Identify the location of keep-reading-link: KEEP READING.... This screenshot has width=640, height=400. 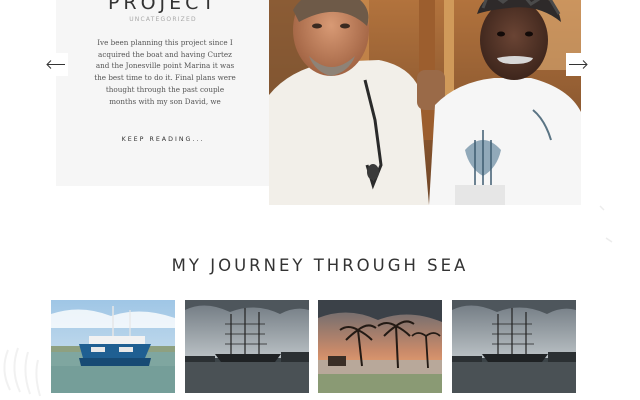
(163, 139).